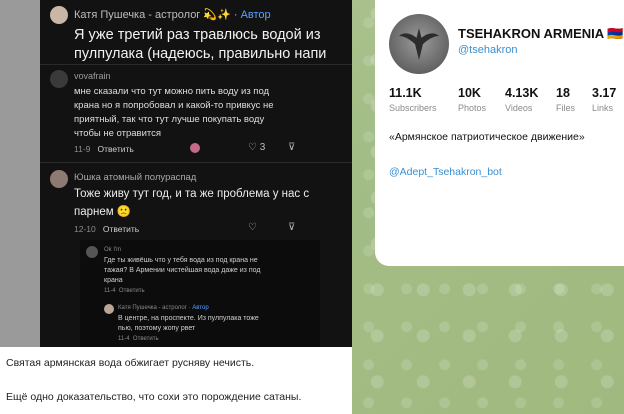 The image size is (624, 414). I want to click on comment-text-line: пью, поэтому жопу рвет, so click(157, 328).